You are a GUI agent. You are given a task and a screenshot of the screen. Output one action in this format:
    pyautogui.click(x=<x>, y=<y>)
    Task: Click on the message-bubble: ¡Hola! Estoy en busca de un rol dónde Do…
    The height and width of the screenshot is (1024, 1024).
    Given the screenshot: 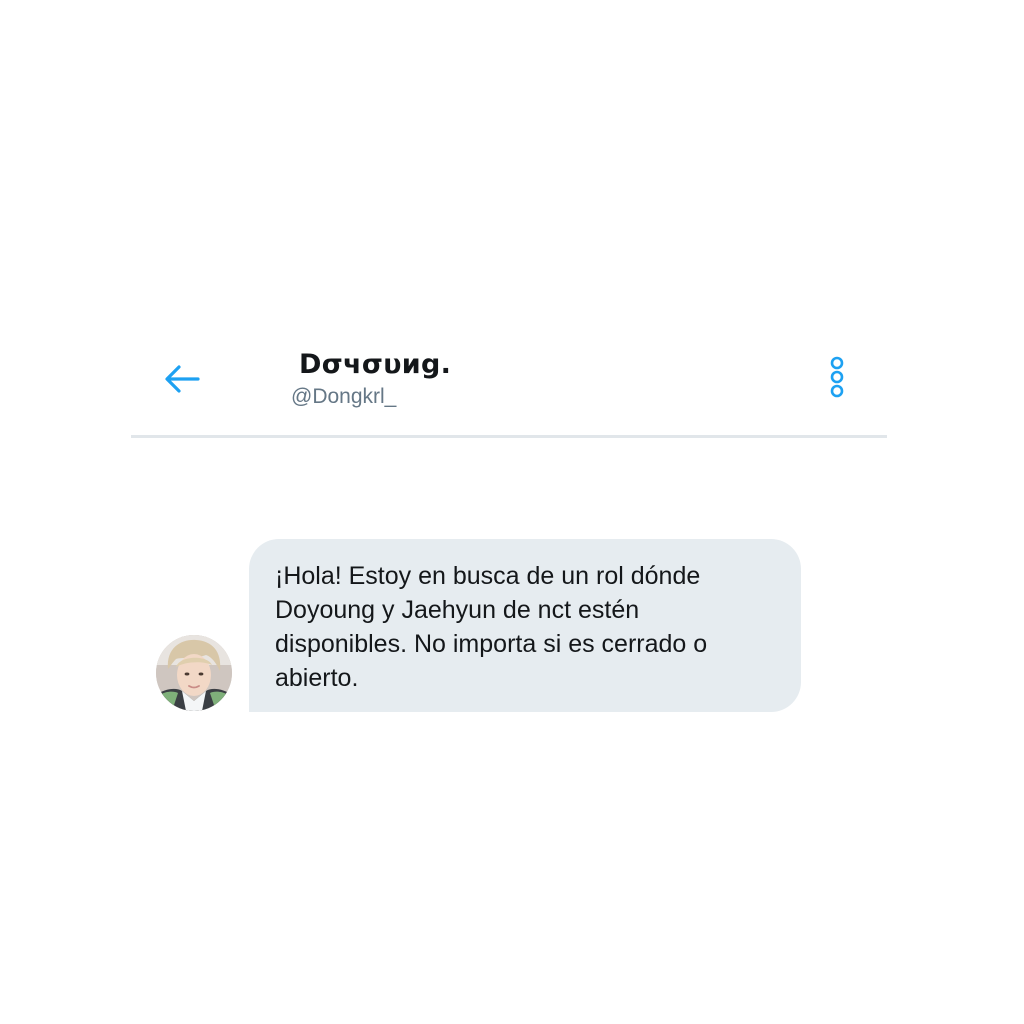 What is the action you would take?
    pyautogui.click(x=525, y=625)
    